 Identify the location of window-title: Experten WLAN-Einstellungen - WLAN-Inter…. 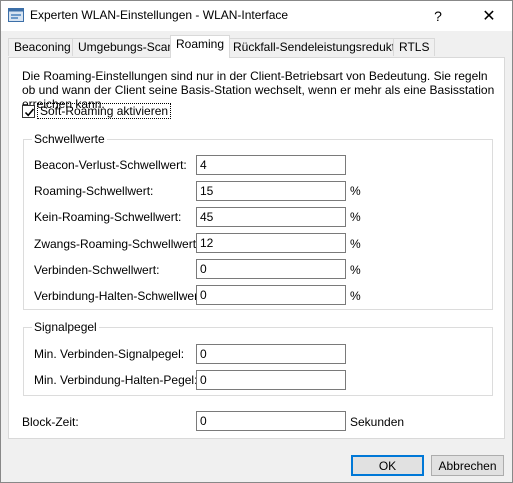
(159, 15).